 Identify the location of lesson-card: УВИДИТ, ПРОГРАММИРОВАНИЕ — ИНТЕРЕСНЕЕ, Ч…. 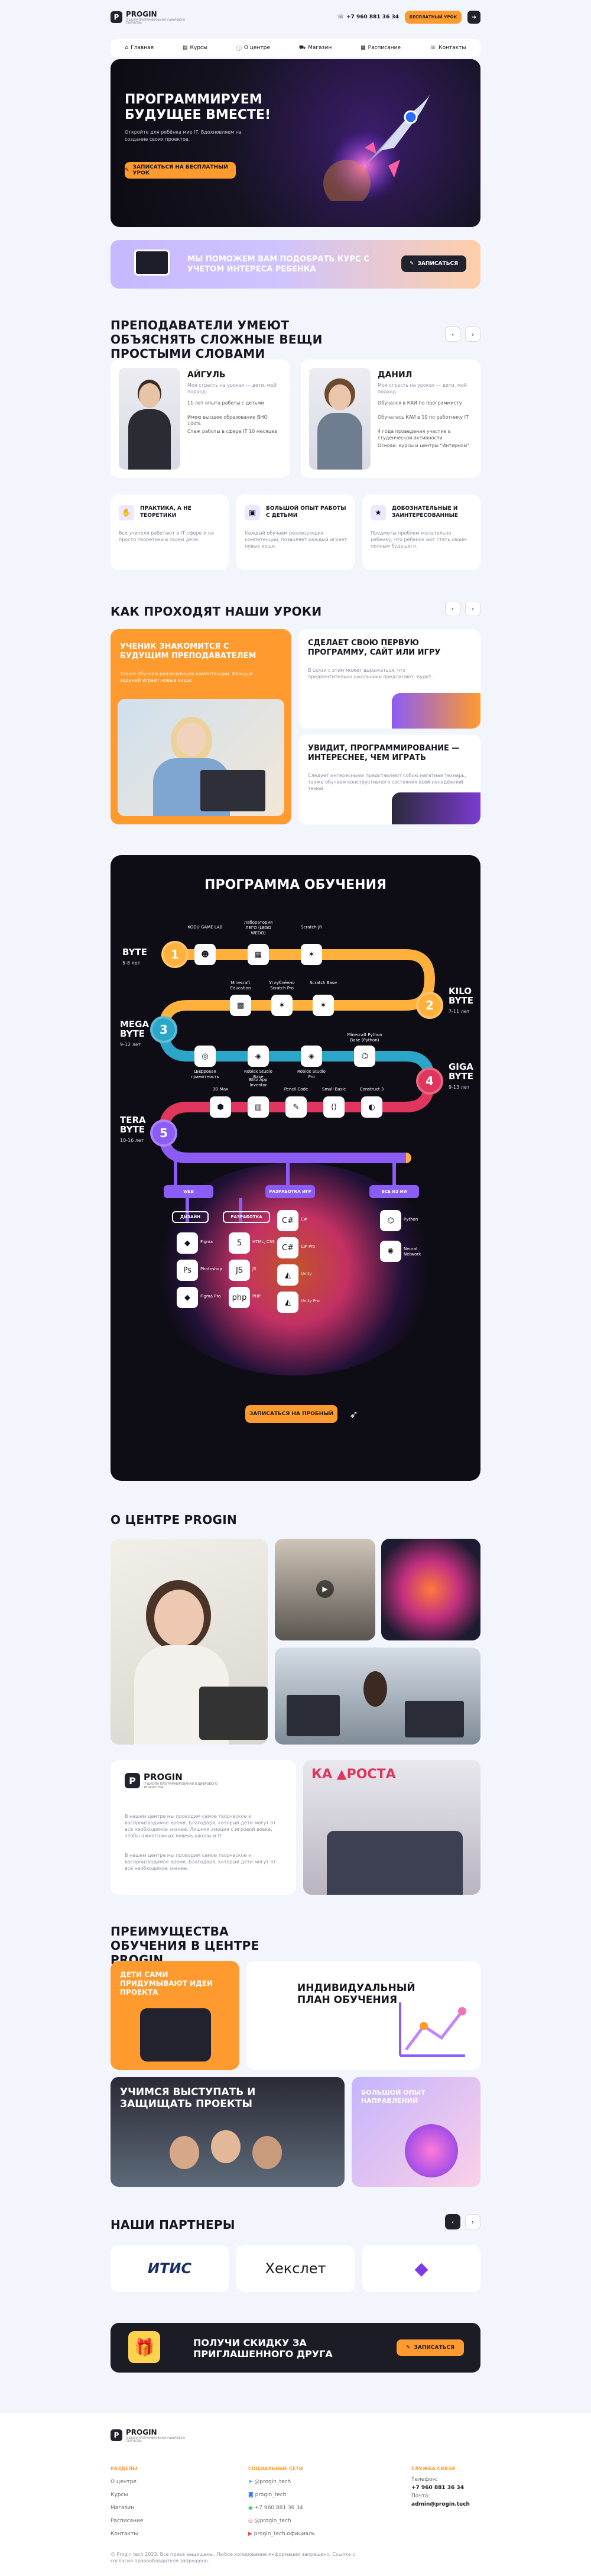
(389, 779).